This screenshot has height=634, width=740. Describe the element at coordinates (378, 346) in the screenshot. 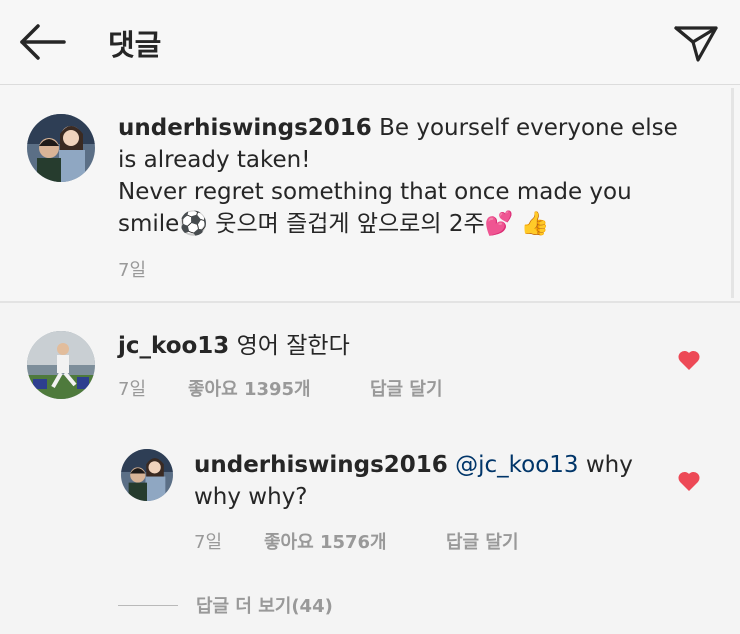

I see `comment-text: jc_koo13 영어 잘한다` at that location.